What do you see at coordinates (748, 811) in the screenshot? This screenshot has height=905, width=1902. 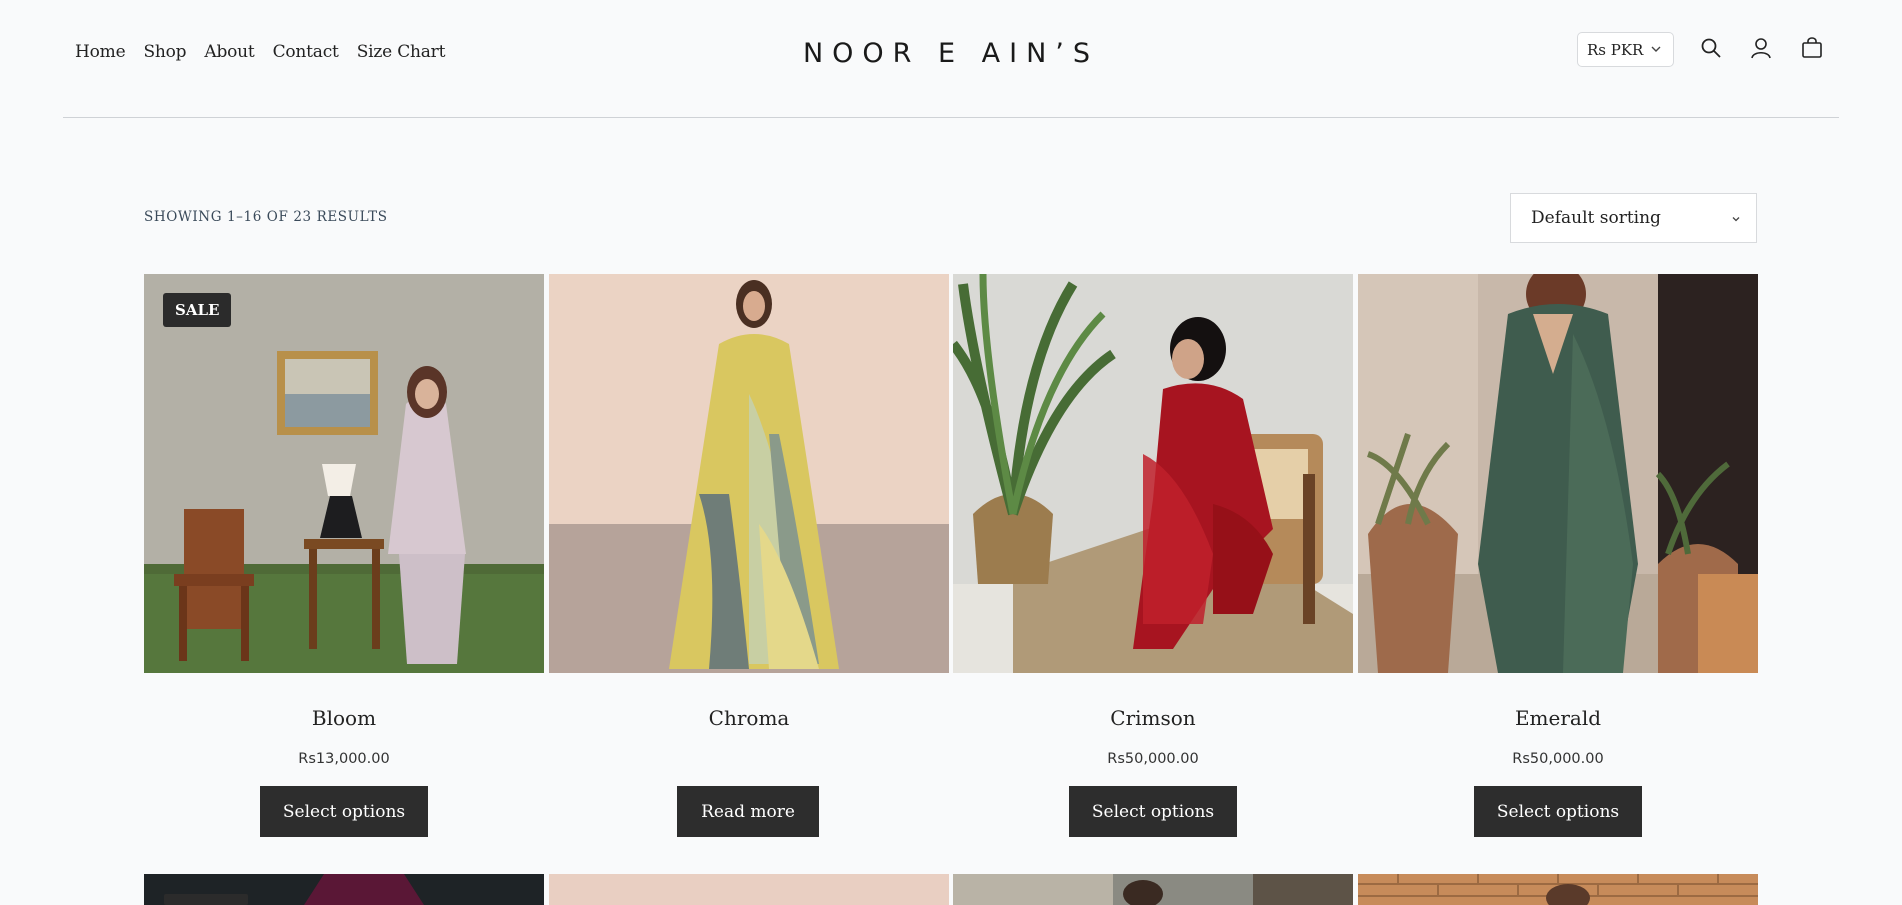 I see `read-more-button: Read more` at bounding box center [748, 811].